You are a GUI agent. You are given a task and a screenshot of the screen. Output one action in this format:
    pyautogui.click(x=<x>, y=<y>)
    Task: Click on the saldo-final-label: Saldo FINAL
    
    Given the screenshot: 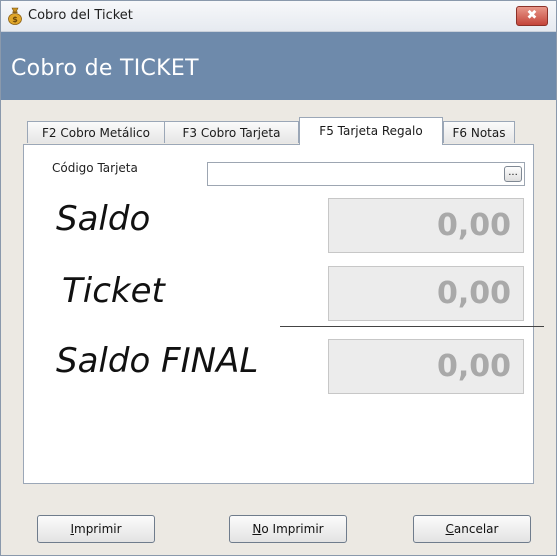 What is the action you would take?
    pyautogui.click(x=157, y=361)
    